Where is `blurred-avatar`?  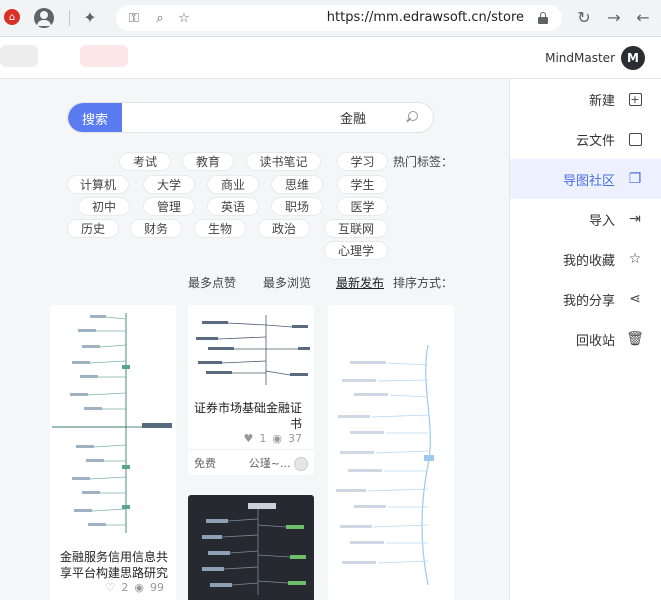
blurred-avatar is located at coordinates (19, 56).